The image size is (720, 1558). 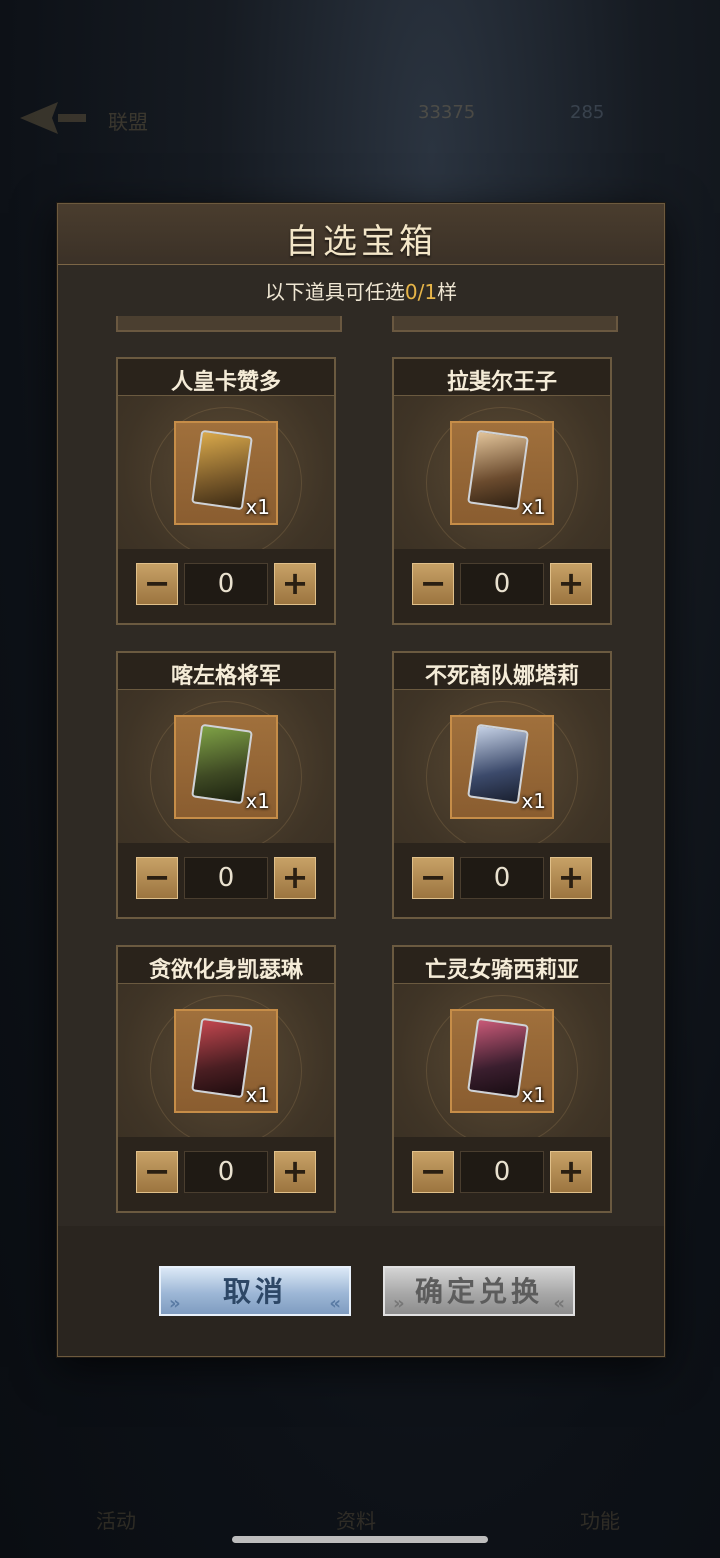 I want to click on item-name: 贪欲化身凯瑟琳, so click(x=225, y=970).